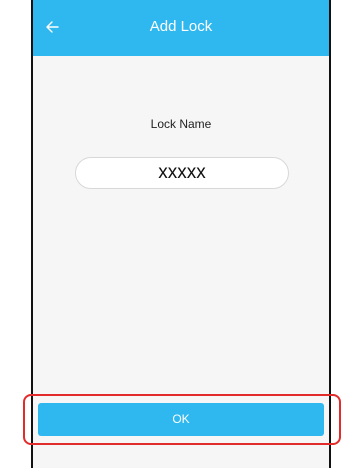 Image resolution: width=348 pixels, height=468 pixels. Describe the element at coordinates (182, 173) in the screenshot. I see `lock-name-input` at that location.